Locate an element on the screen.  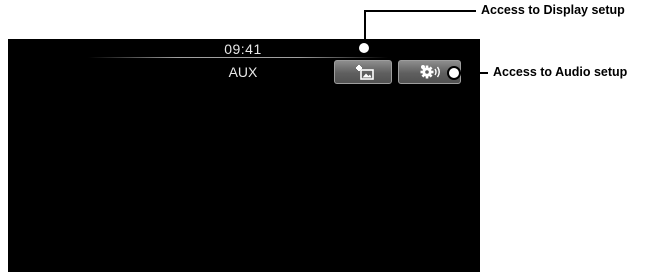
display-callout-dot is located at coordinates (364, 48).